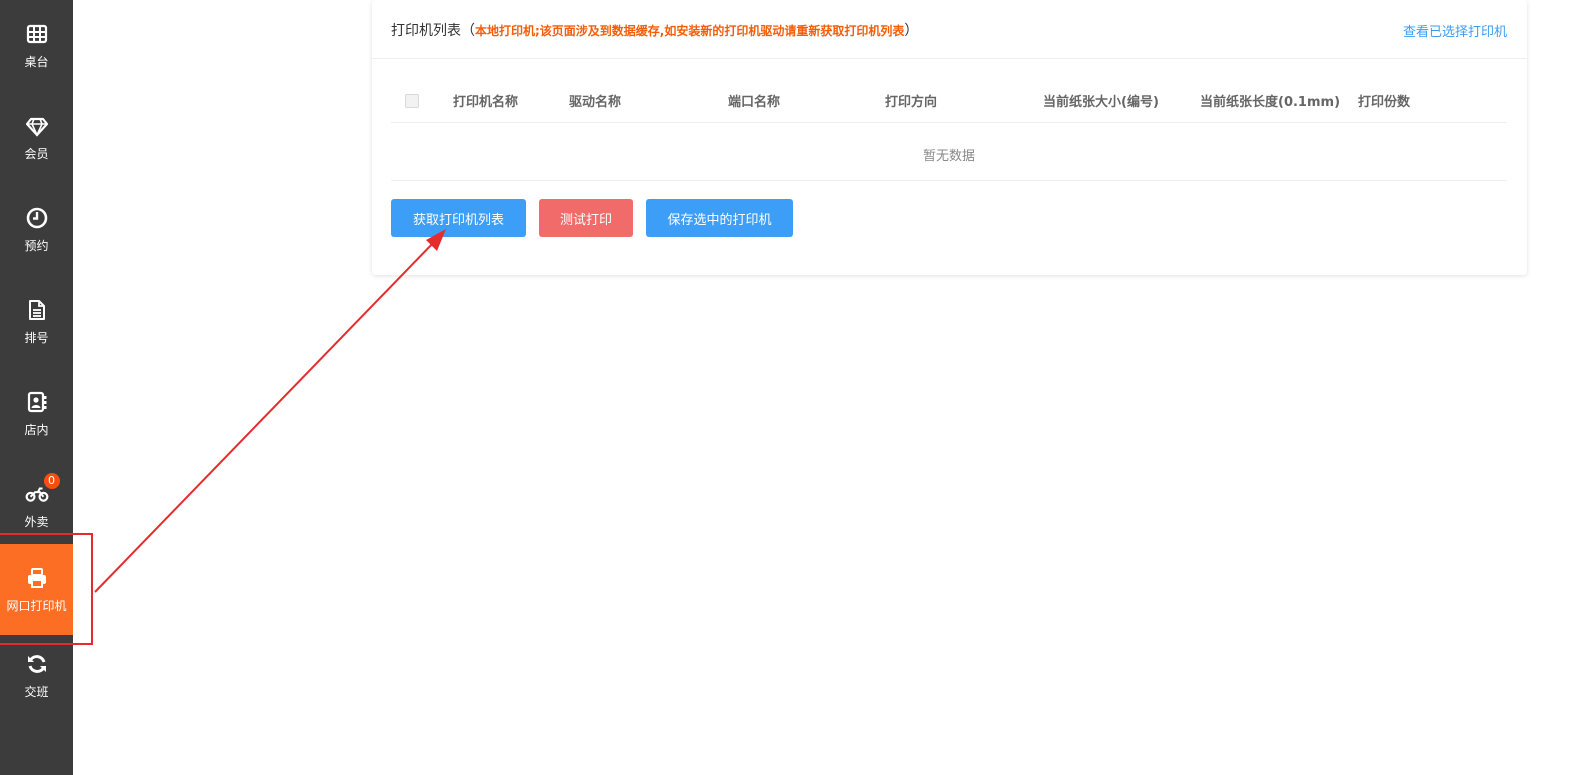 This screenshot has height=775, width=1570. What do you see at coordinates (37, 310) in the screenshot?
I see `document-icon` at bounding box center [37, 310].